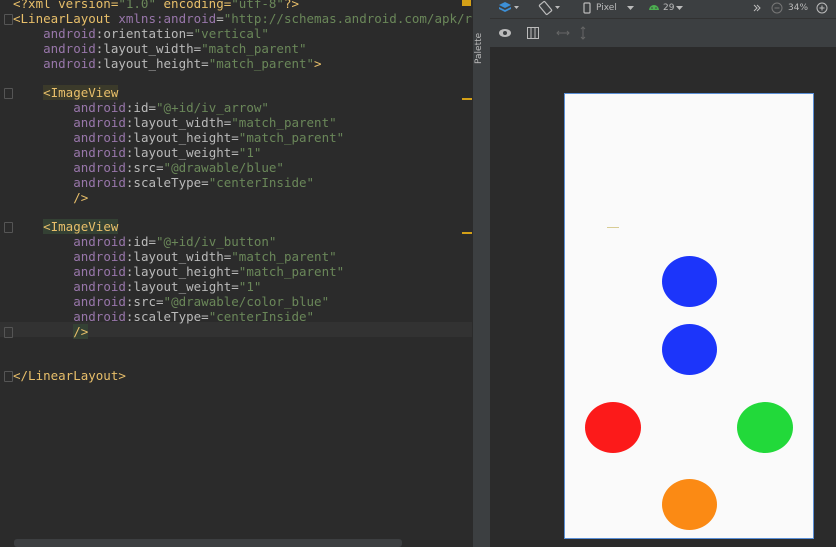  I want to click on code-line: android:src="@drawable/color_blue", so click(171, 301).